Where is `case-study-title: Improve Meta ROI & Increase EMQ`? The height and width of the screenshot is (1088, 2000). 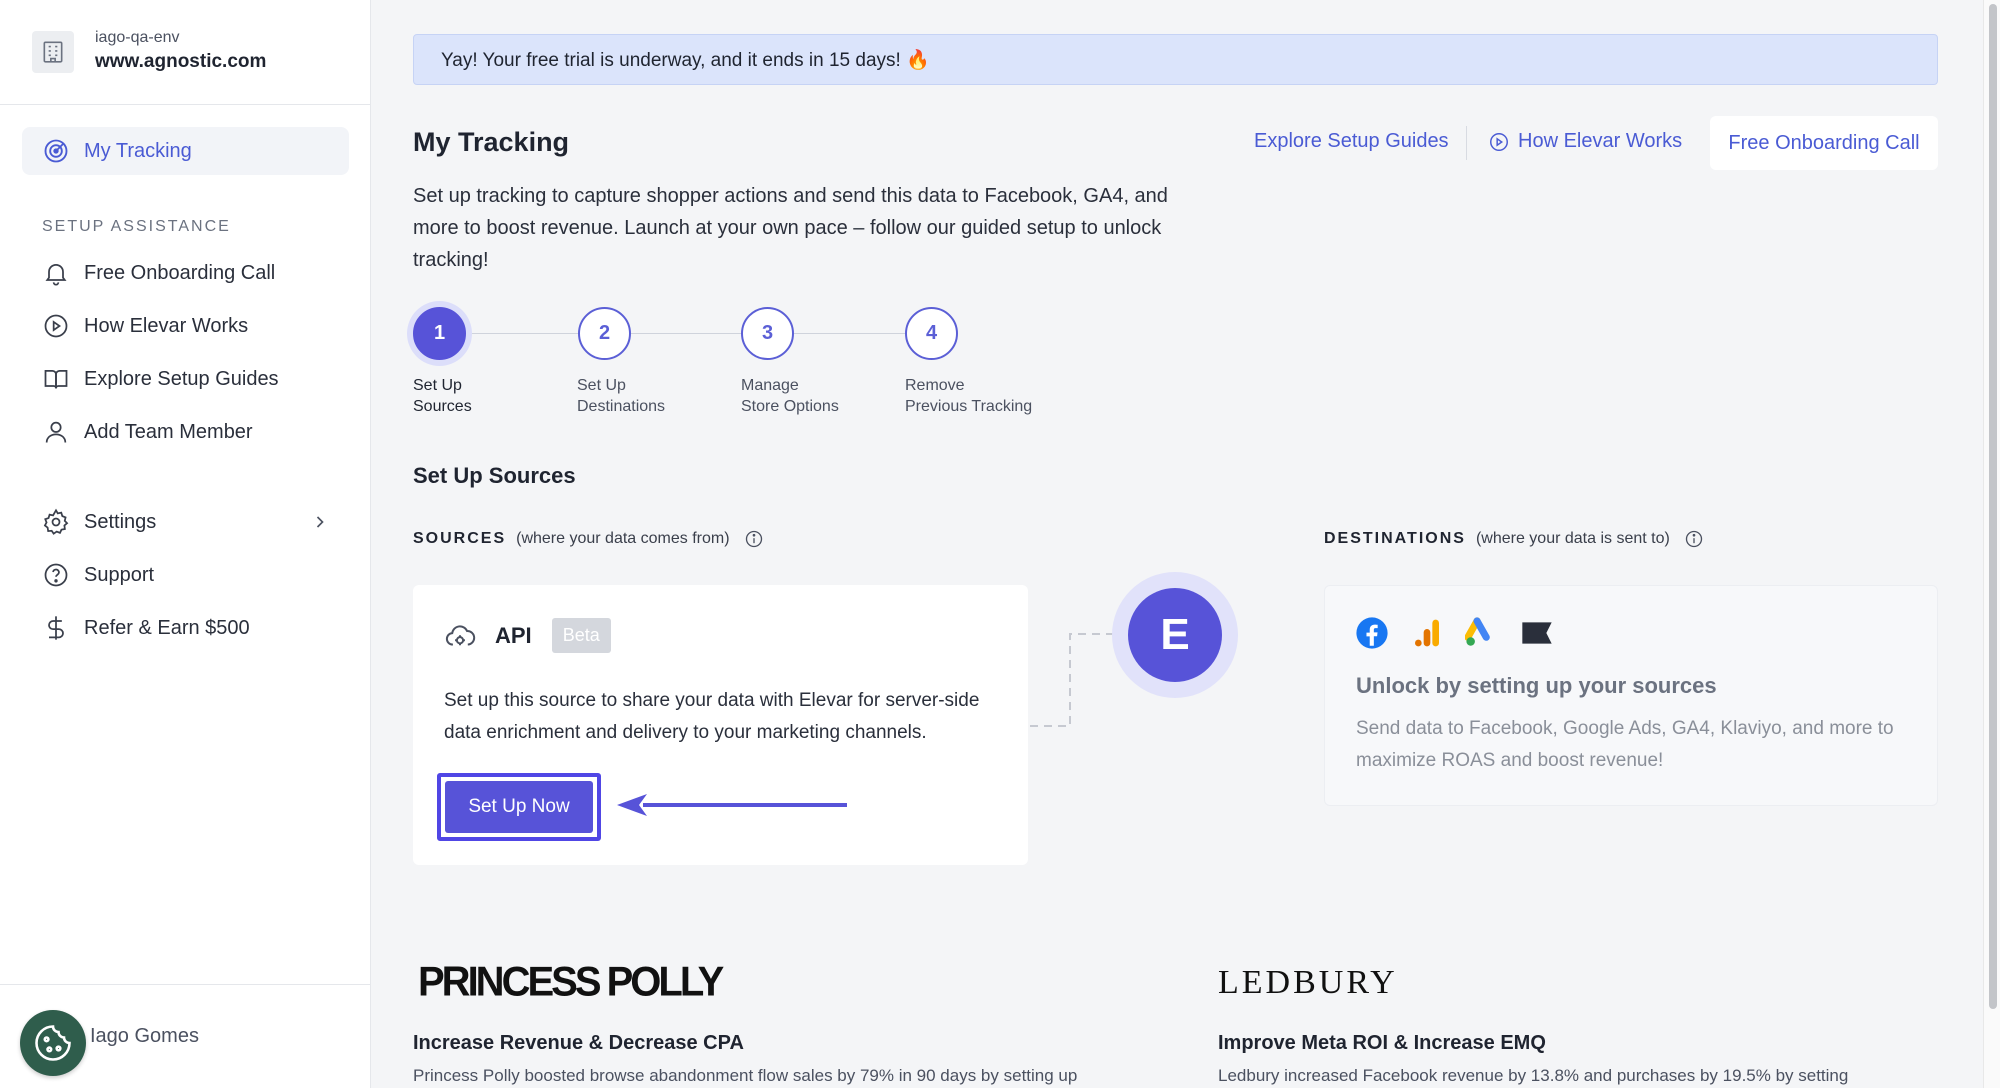
case-study-title: Improve Meta ROI & Increase EMQ is located at coordinates (1382, 1043).